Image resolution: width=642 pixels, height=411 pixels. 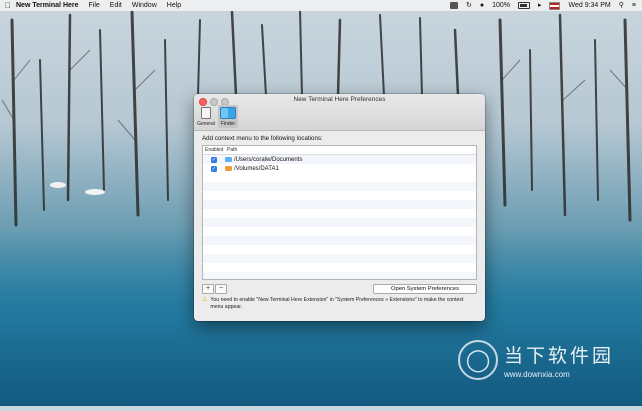 What do you see at coordinates (174, 5) in the screenshot?
I see `menu-help: Help` at bounding box center [174, 5].